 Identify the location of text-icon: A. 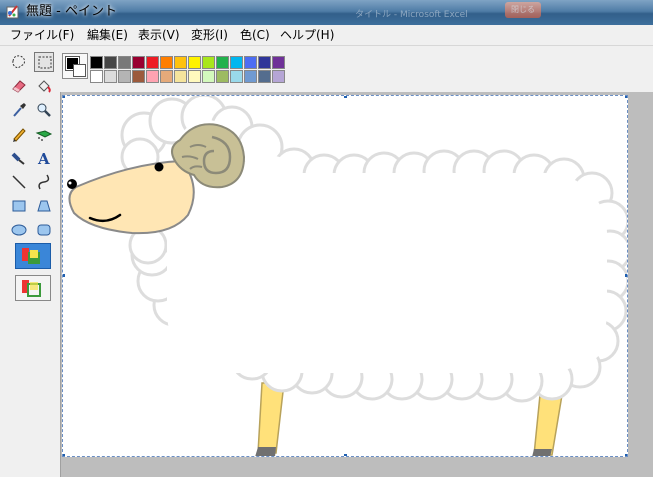
(43, 158).